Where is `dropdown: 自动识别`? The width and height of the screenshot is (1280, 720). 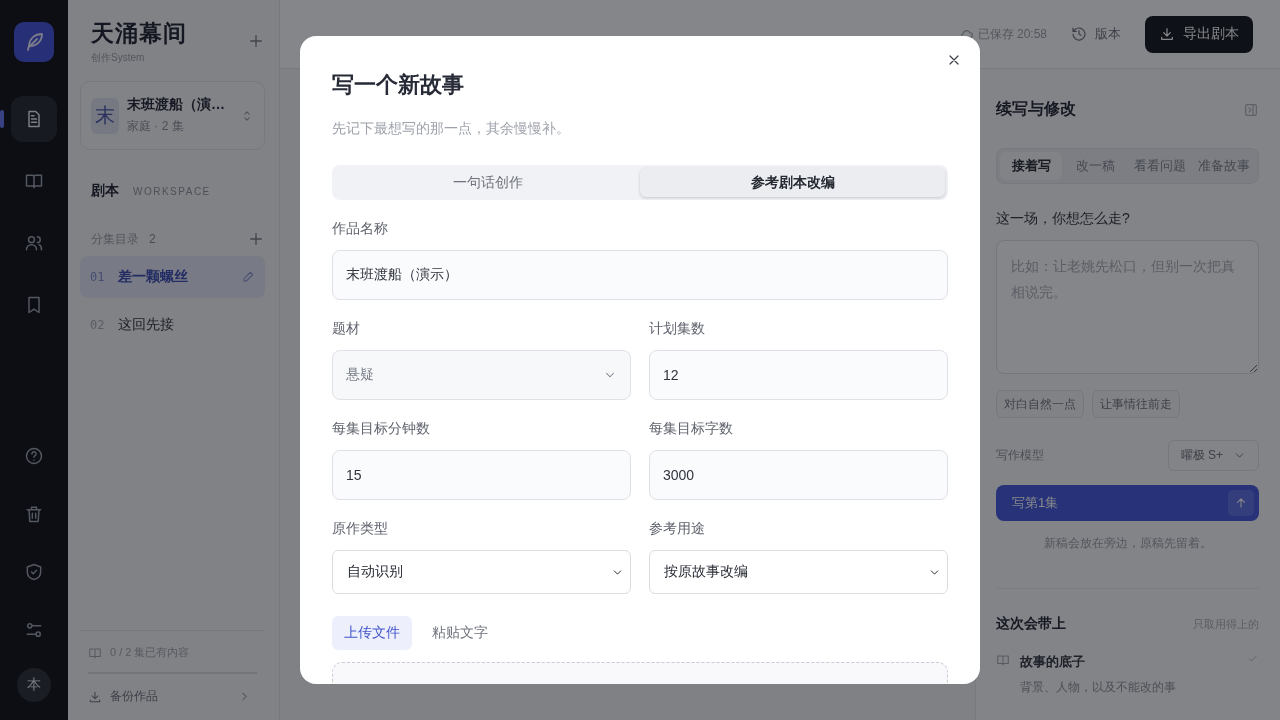 dropdown: 自动识别 is located at coordinates (481, 572).